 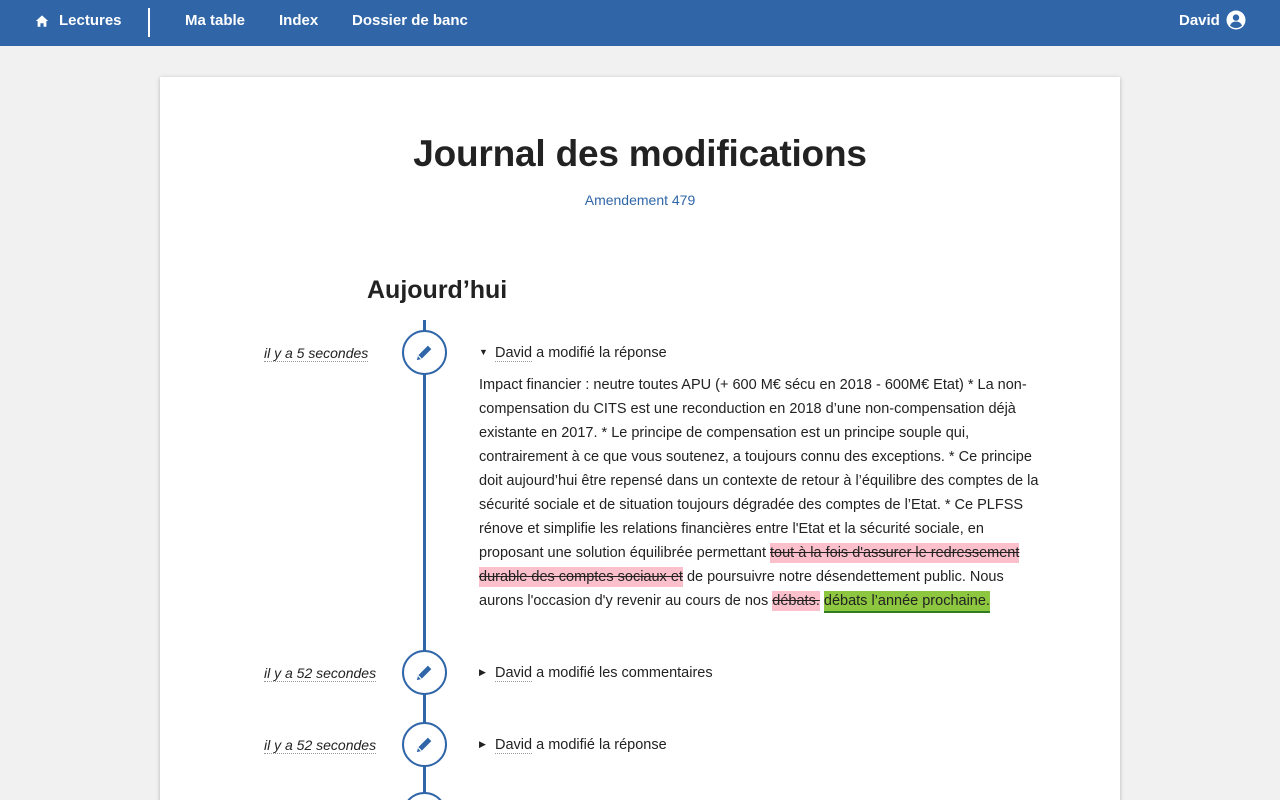 I want to click on home-icon, so click(x=42, y=21).